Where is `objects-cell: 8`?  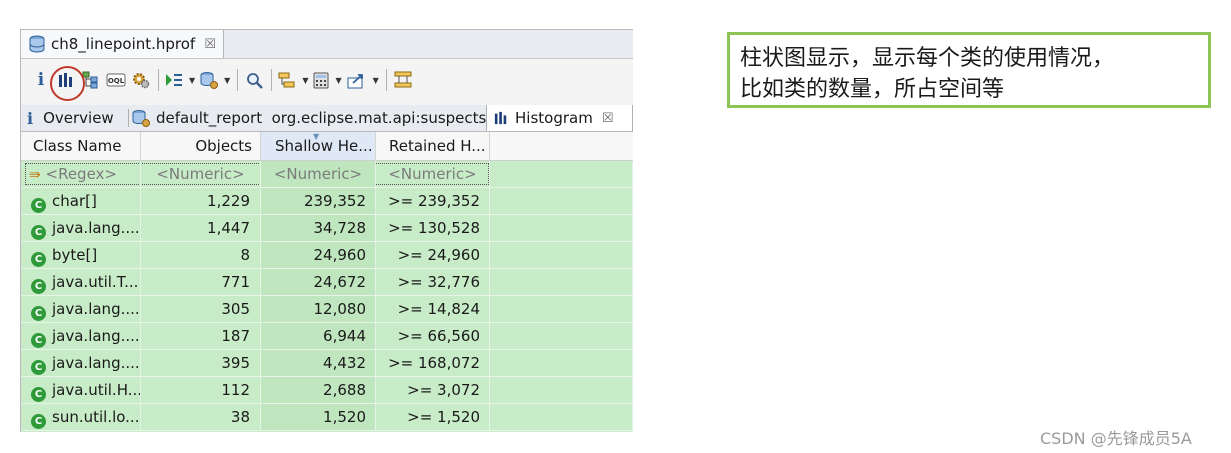 objects-cell: 8 is located at coordinates (201, 255).